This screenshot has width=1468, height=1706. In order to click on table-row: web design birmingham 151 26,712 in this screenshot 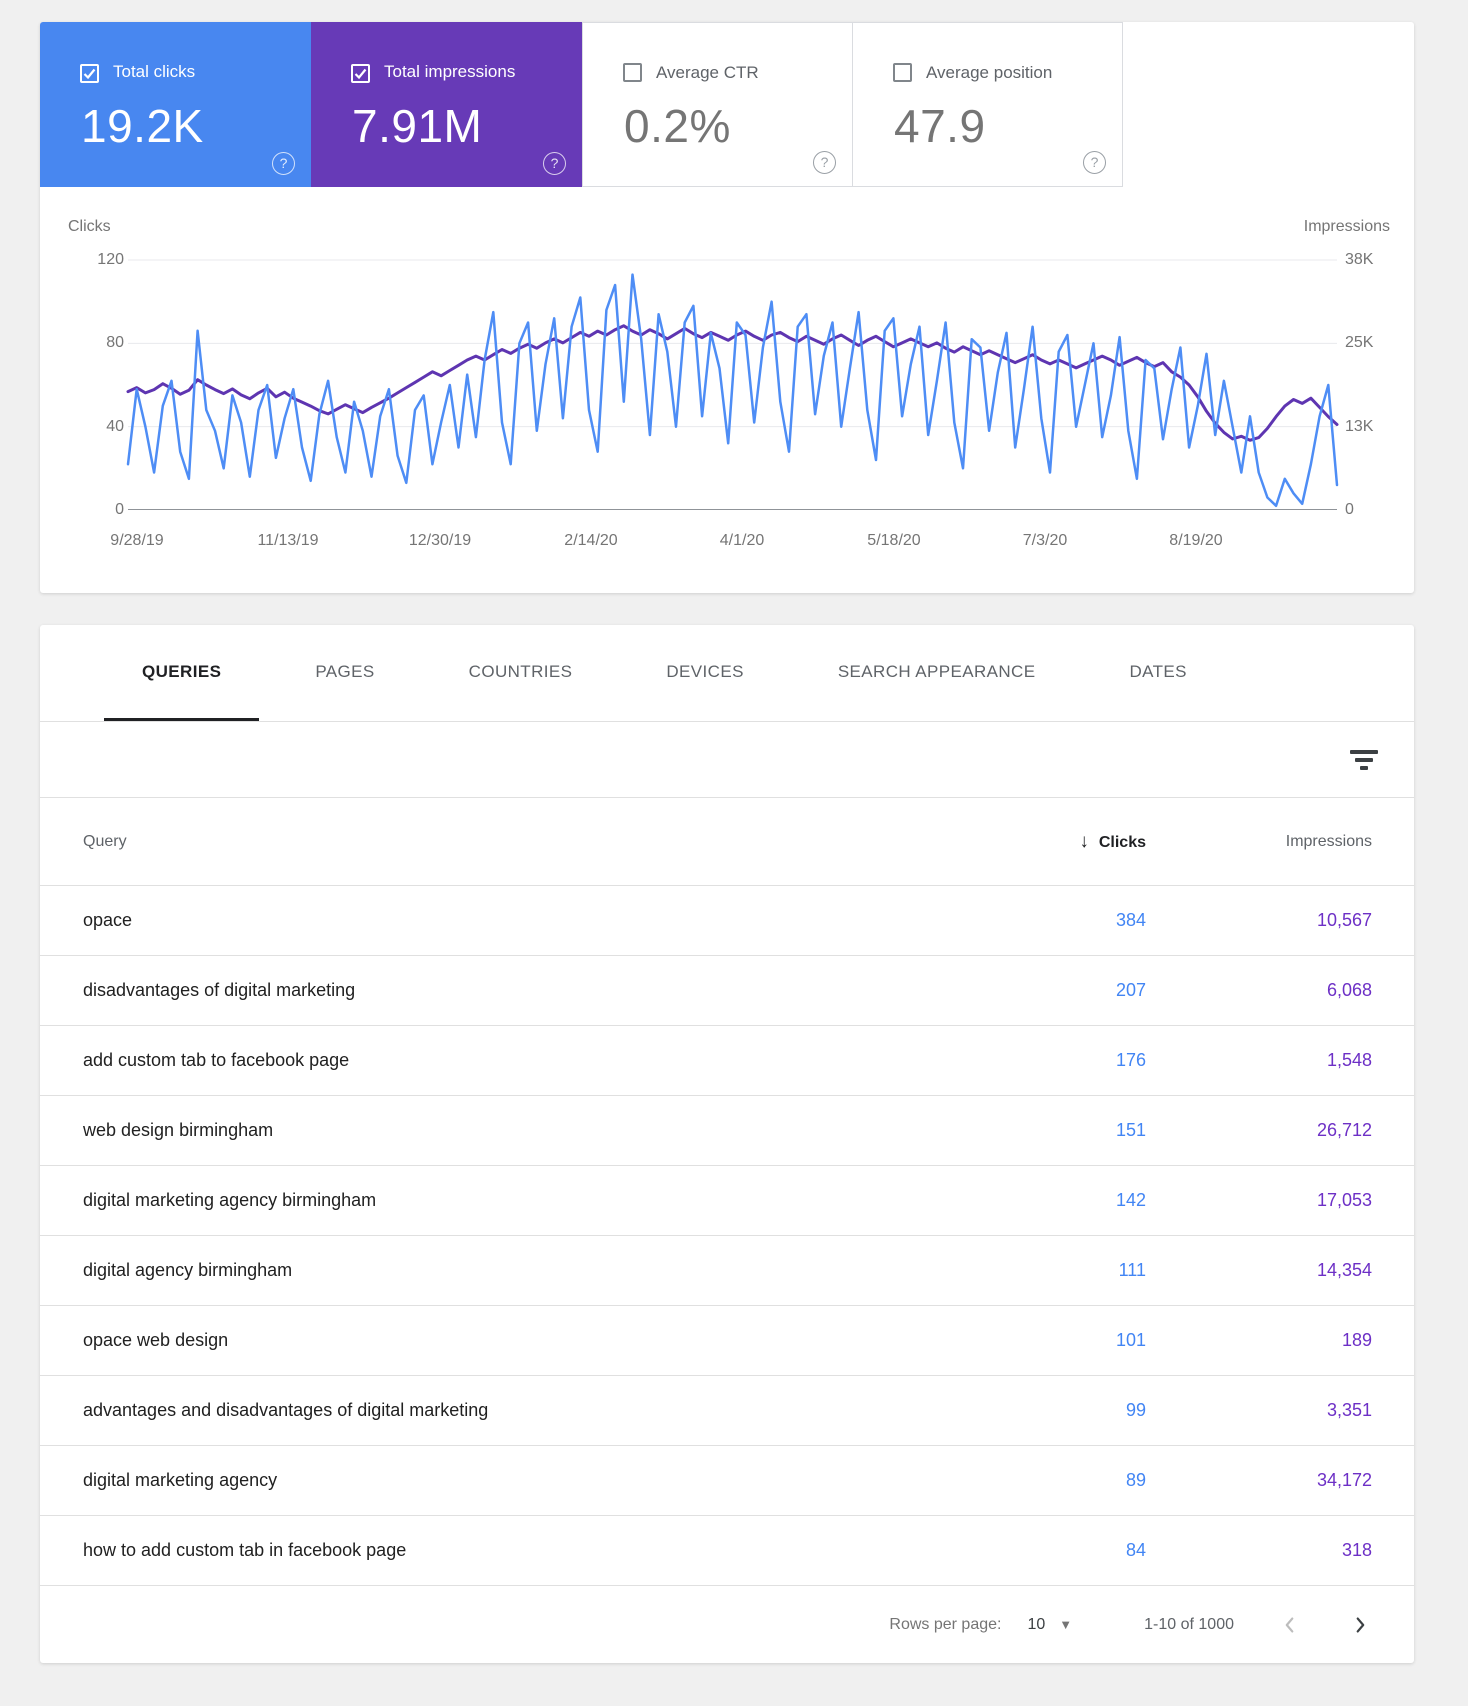, I will do `click(727, 1131)`.